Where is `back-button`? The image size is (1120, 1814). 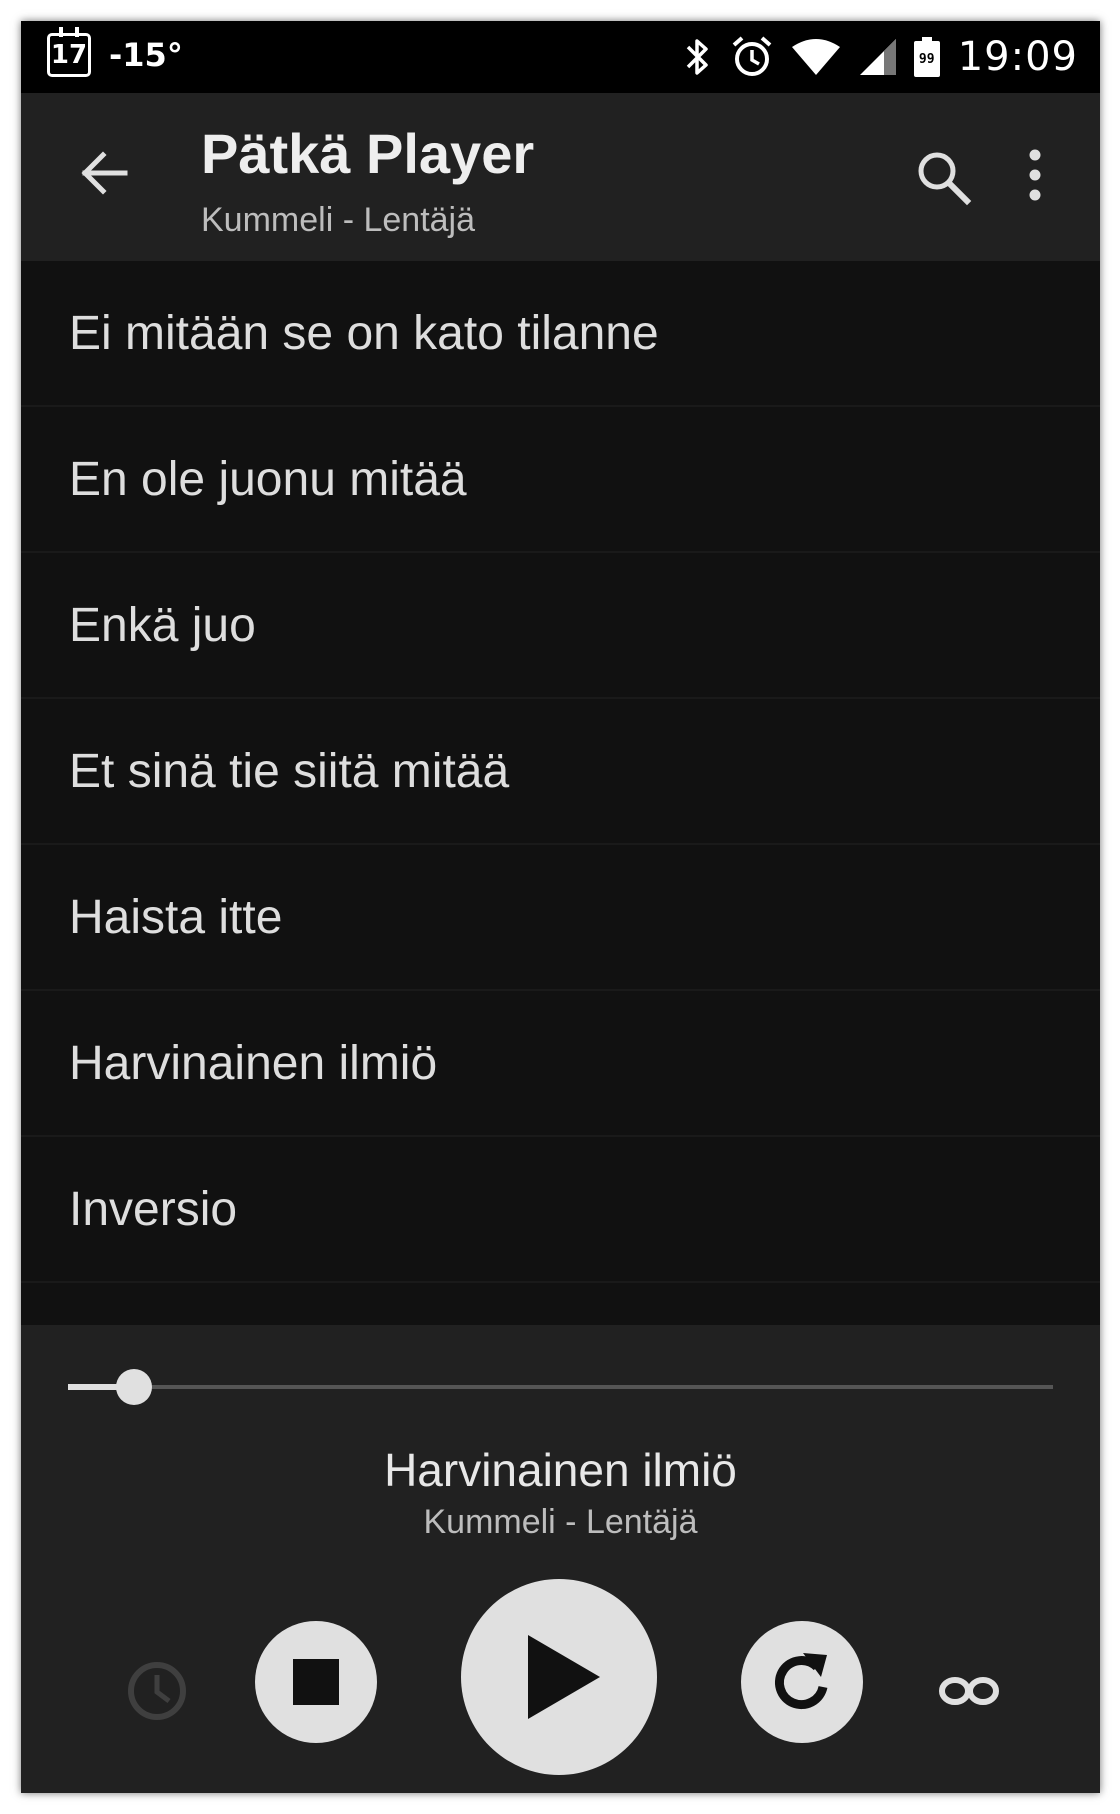
back-button is located at coordinates (105, 173).